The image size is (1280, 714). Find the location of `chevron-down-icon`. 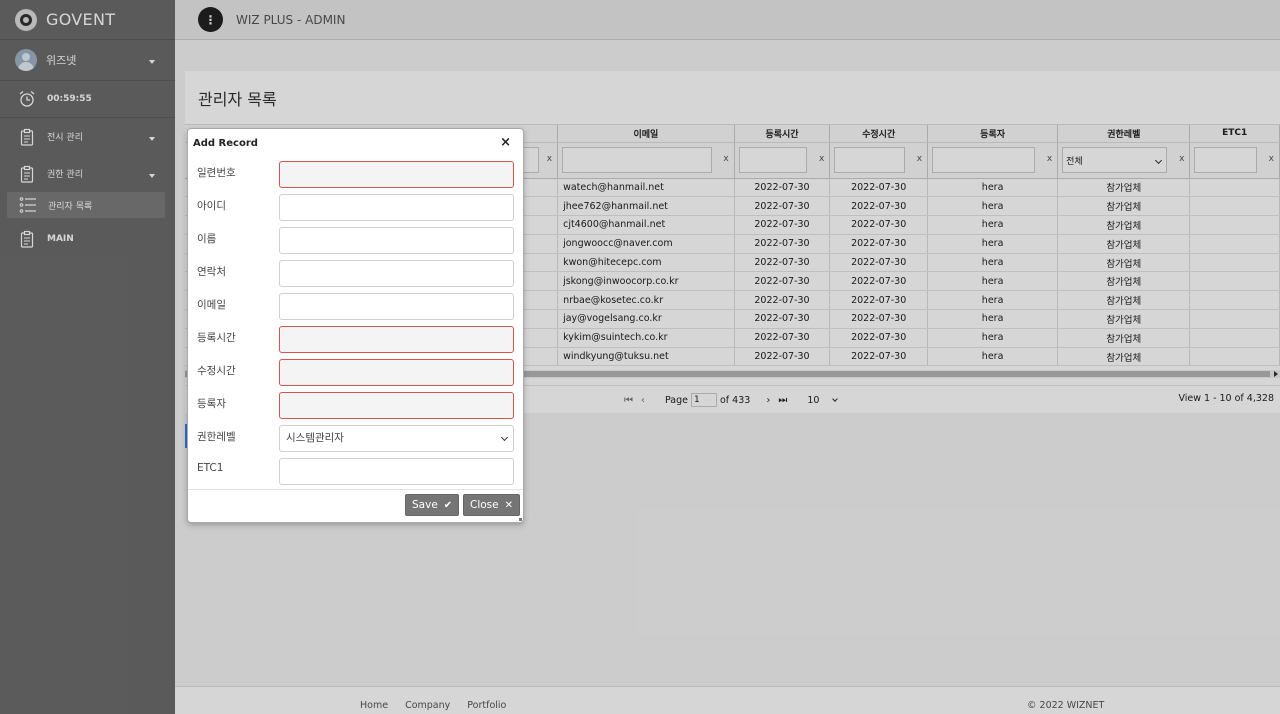

chevron-down-icon is located at coordinates (504, 437).